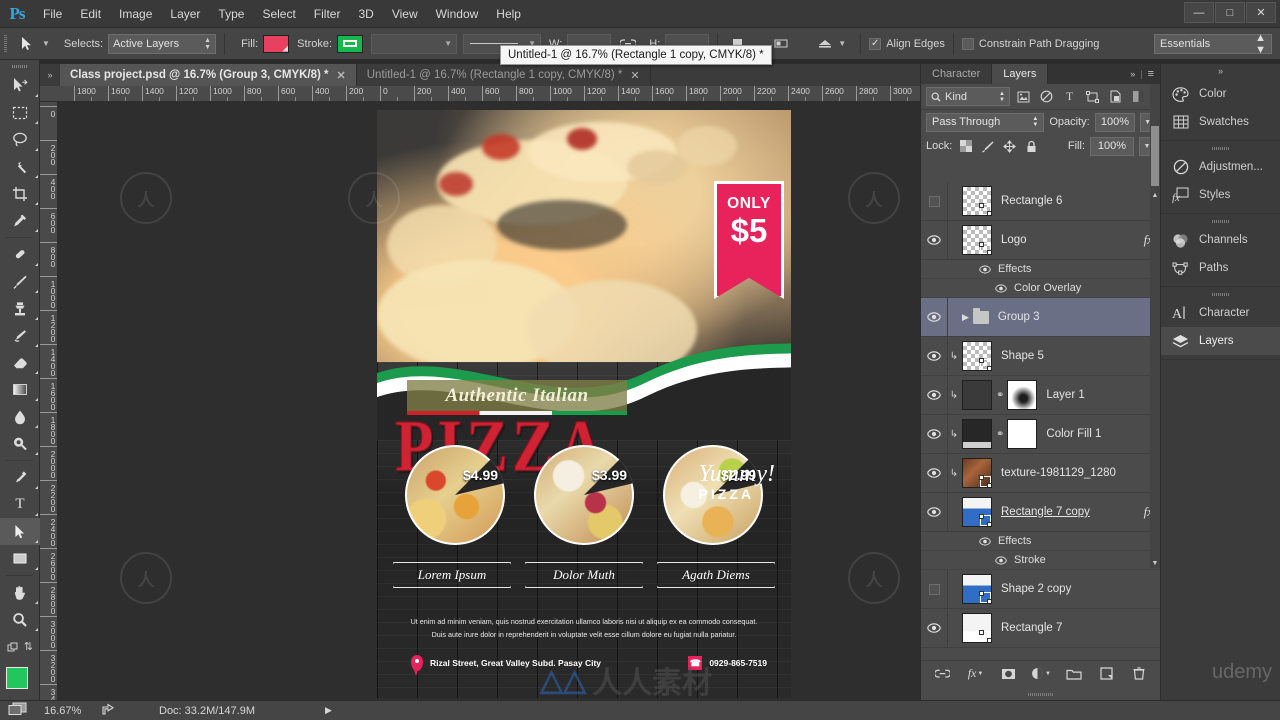 This screenshot has width=1280, height=720. Describe the element at coordinates (1107, 674) in the screenshot. I see `new-layer-icon` at that location.